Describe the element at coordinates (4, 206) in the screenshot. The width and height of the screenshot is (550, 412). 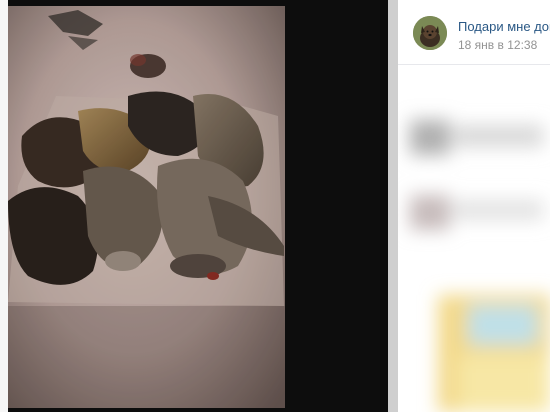
I see `viewer-left-edge` at that location.